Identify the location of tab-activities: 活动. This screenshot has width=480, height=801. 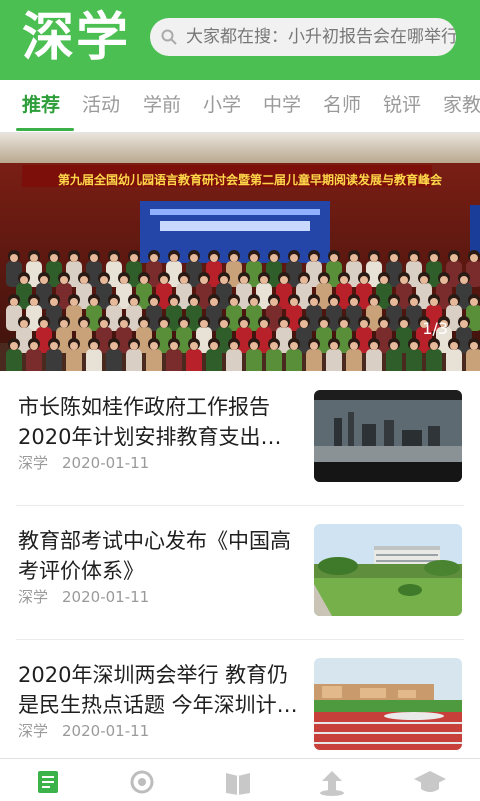
(101, 106).